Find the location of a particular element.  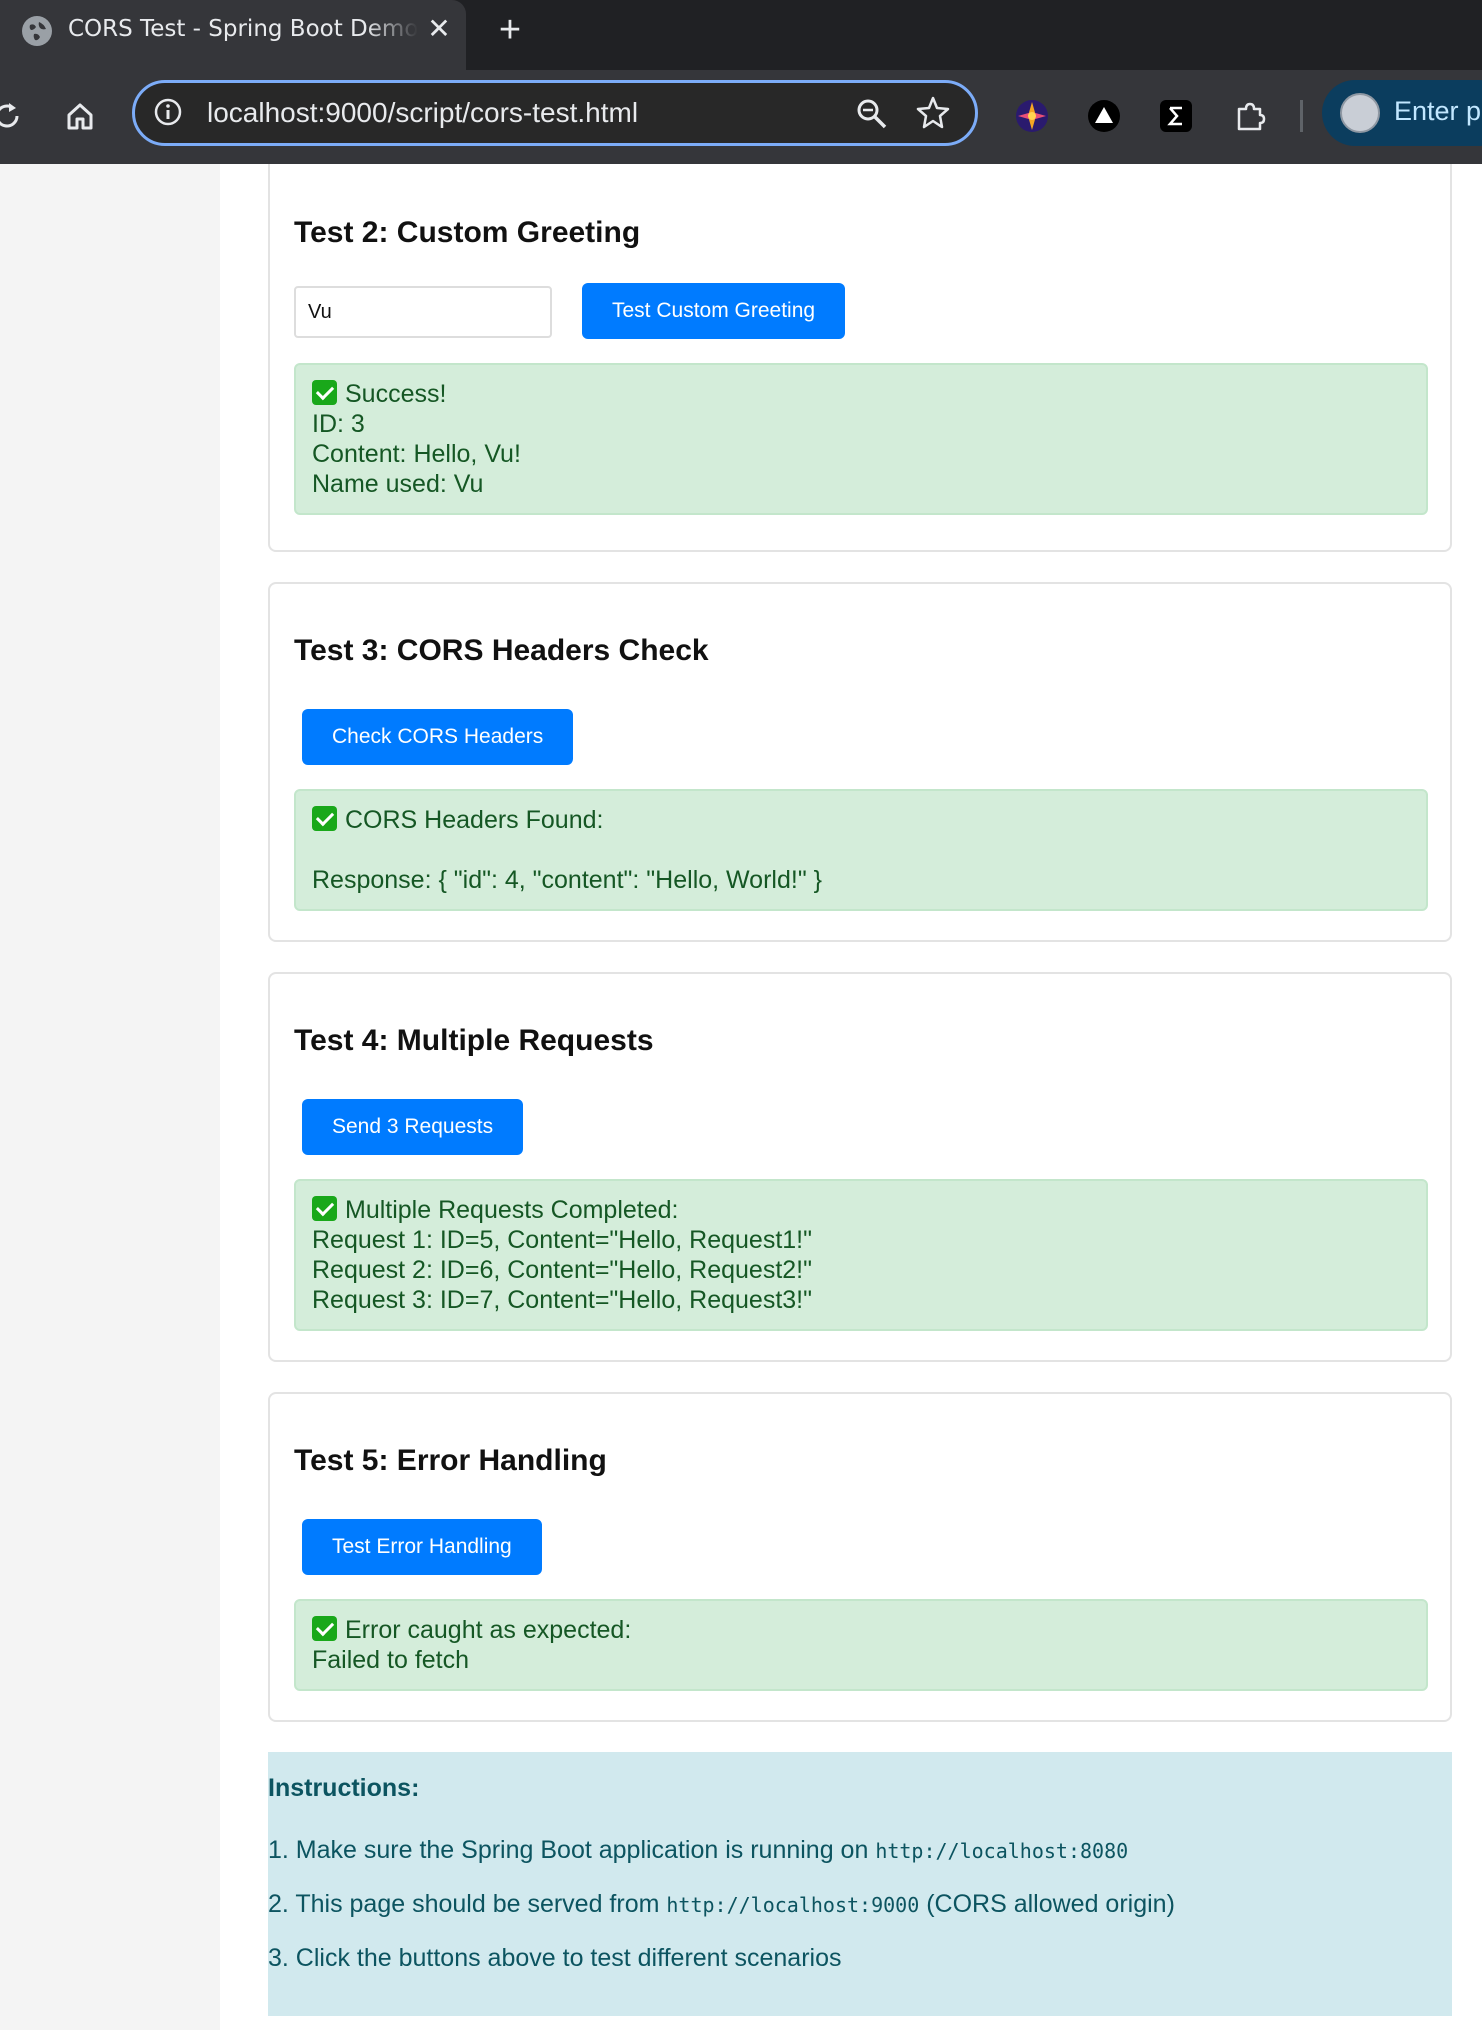

test4-title: Test 4: Multiple Requests is located at coordinates (474, 1040).